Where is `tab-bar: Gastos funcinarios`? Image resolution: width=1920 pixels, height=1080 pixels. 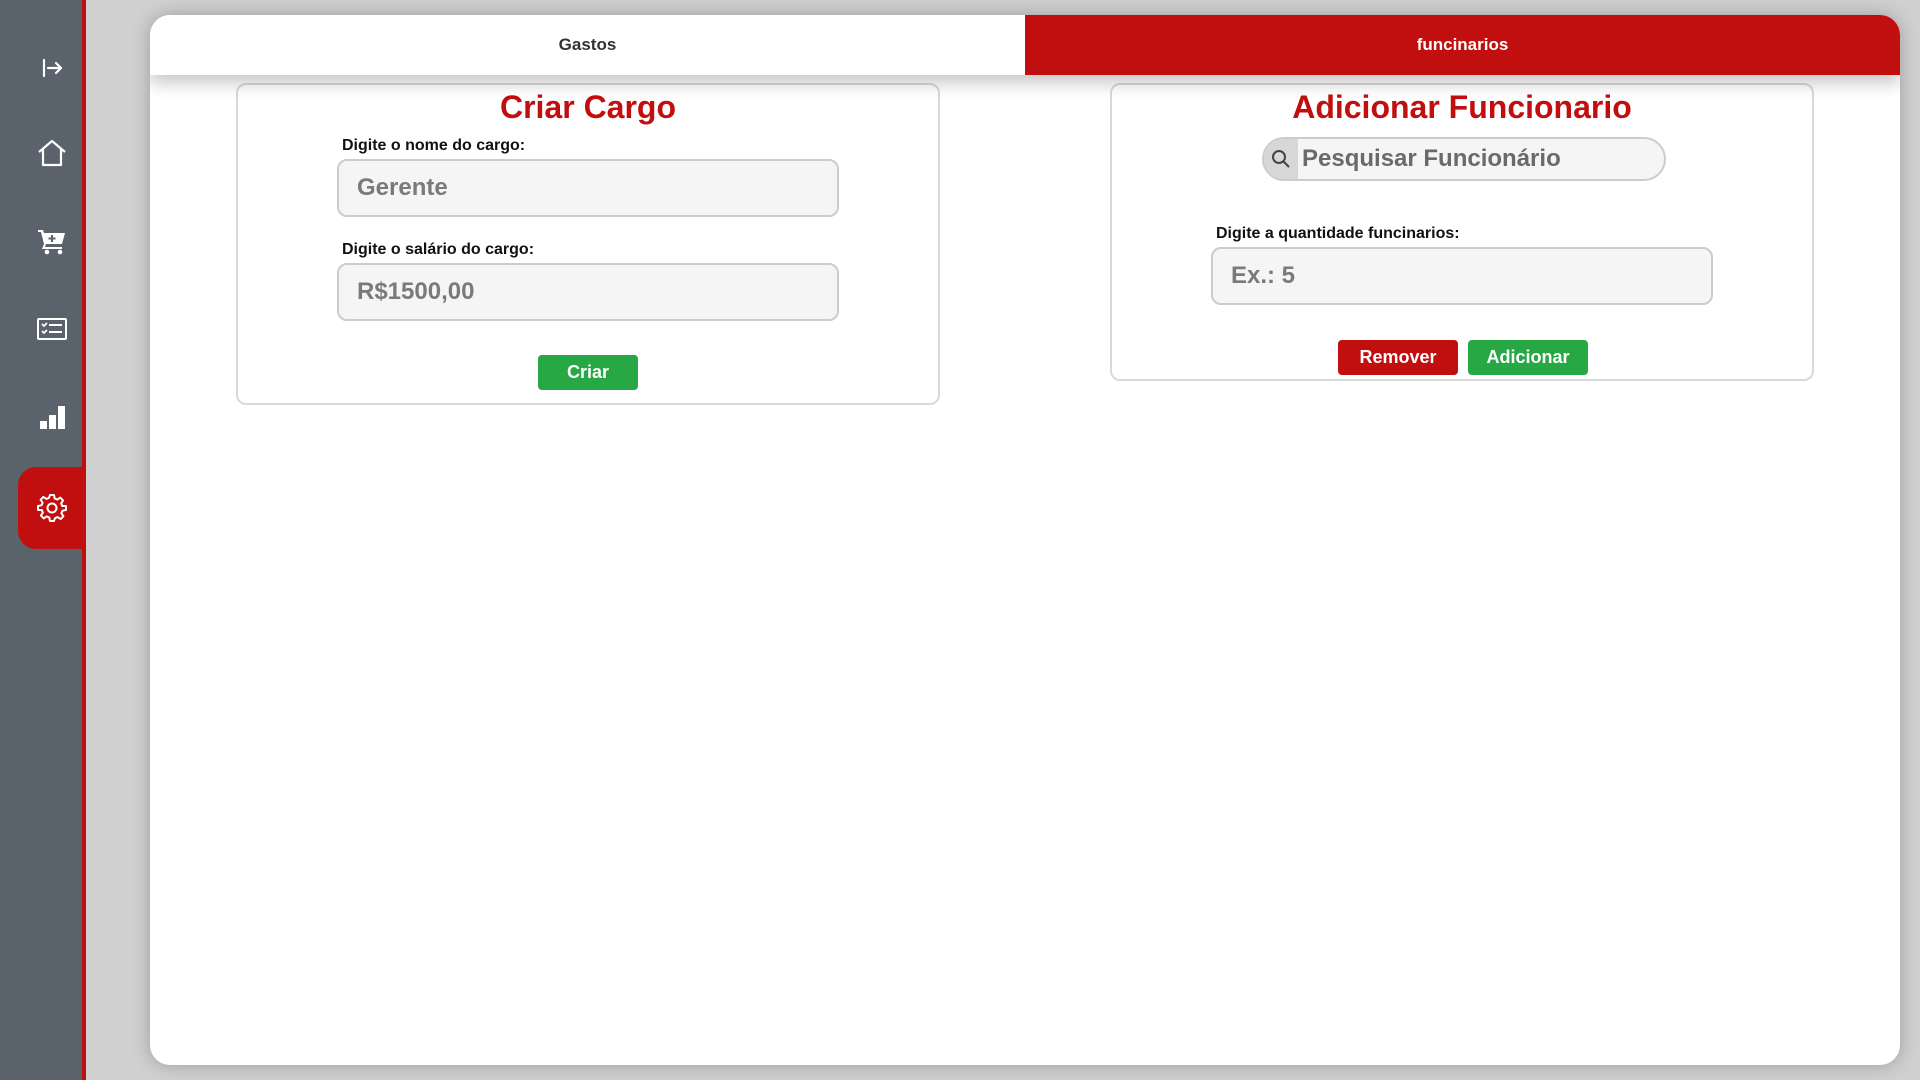 tab-bar: Gastos funcinarios is located at coordinates (1025, 45).